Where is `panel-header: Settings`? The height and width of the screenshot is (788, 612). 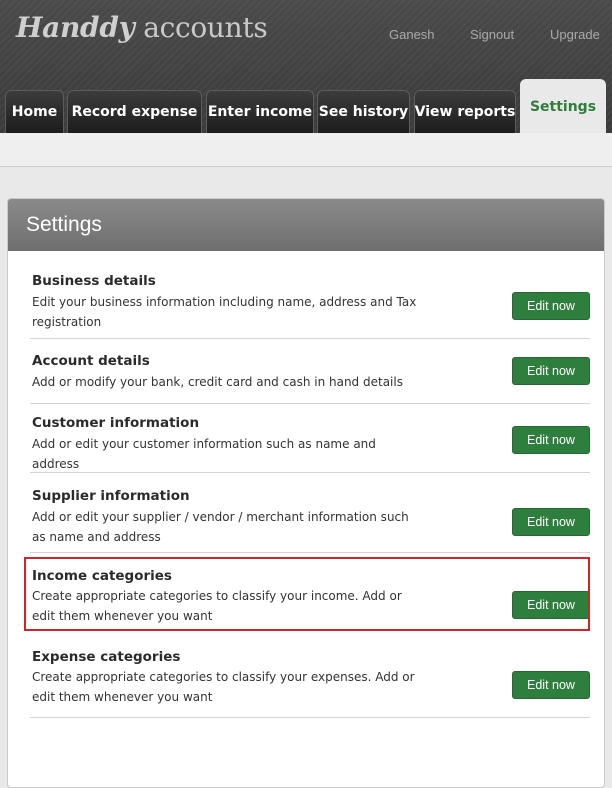
panel-header: Settings is located at coordinates (306, 225).